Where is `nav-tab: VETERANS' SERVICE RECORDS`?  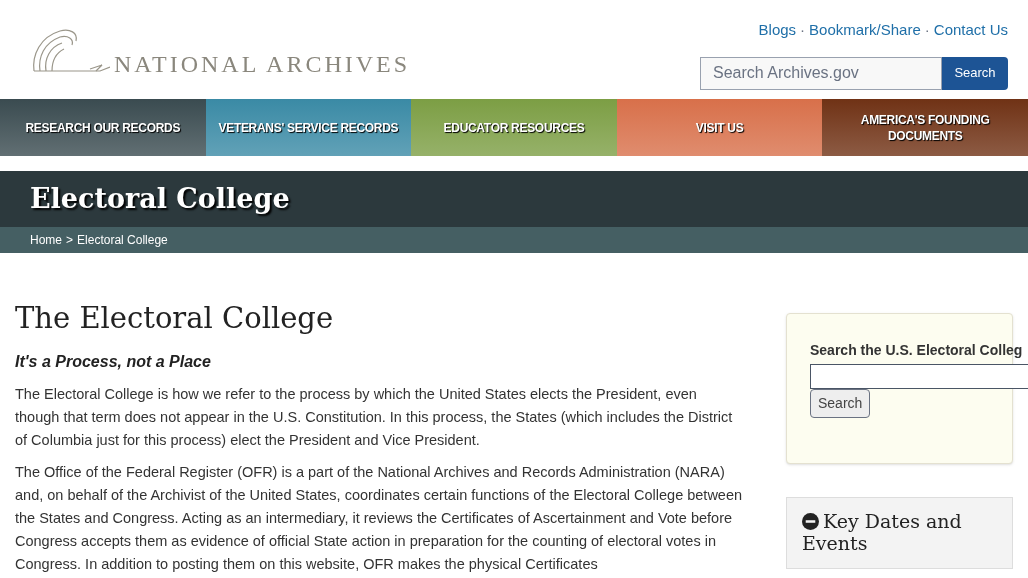
nav-tab: VETERANS' SERVICE RECORDS is located at coordinates (308, 127).